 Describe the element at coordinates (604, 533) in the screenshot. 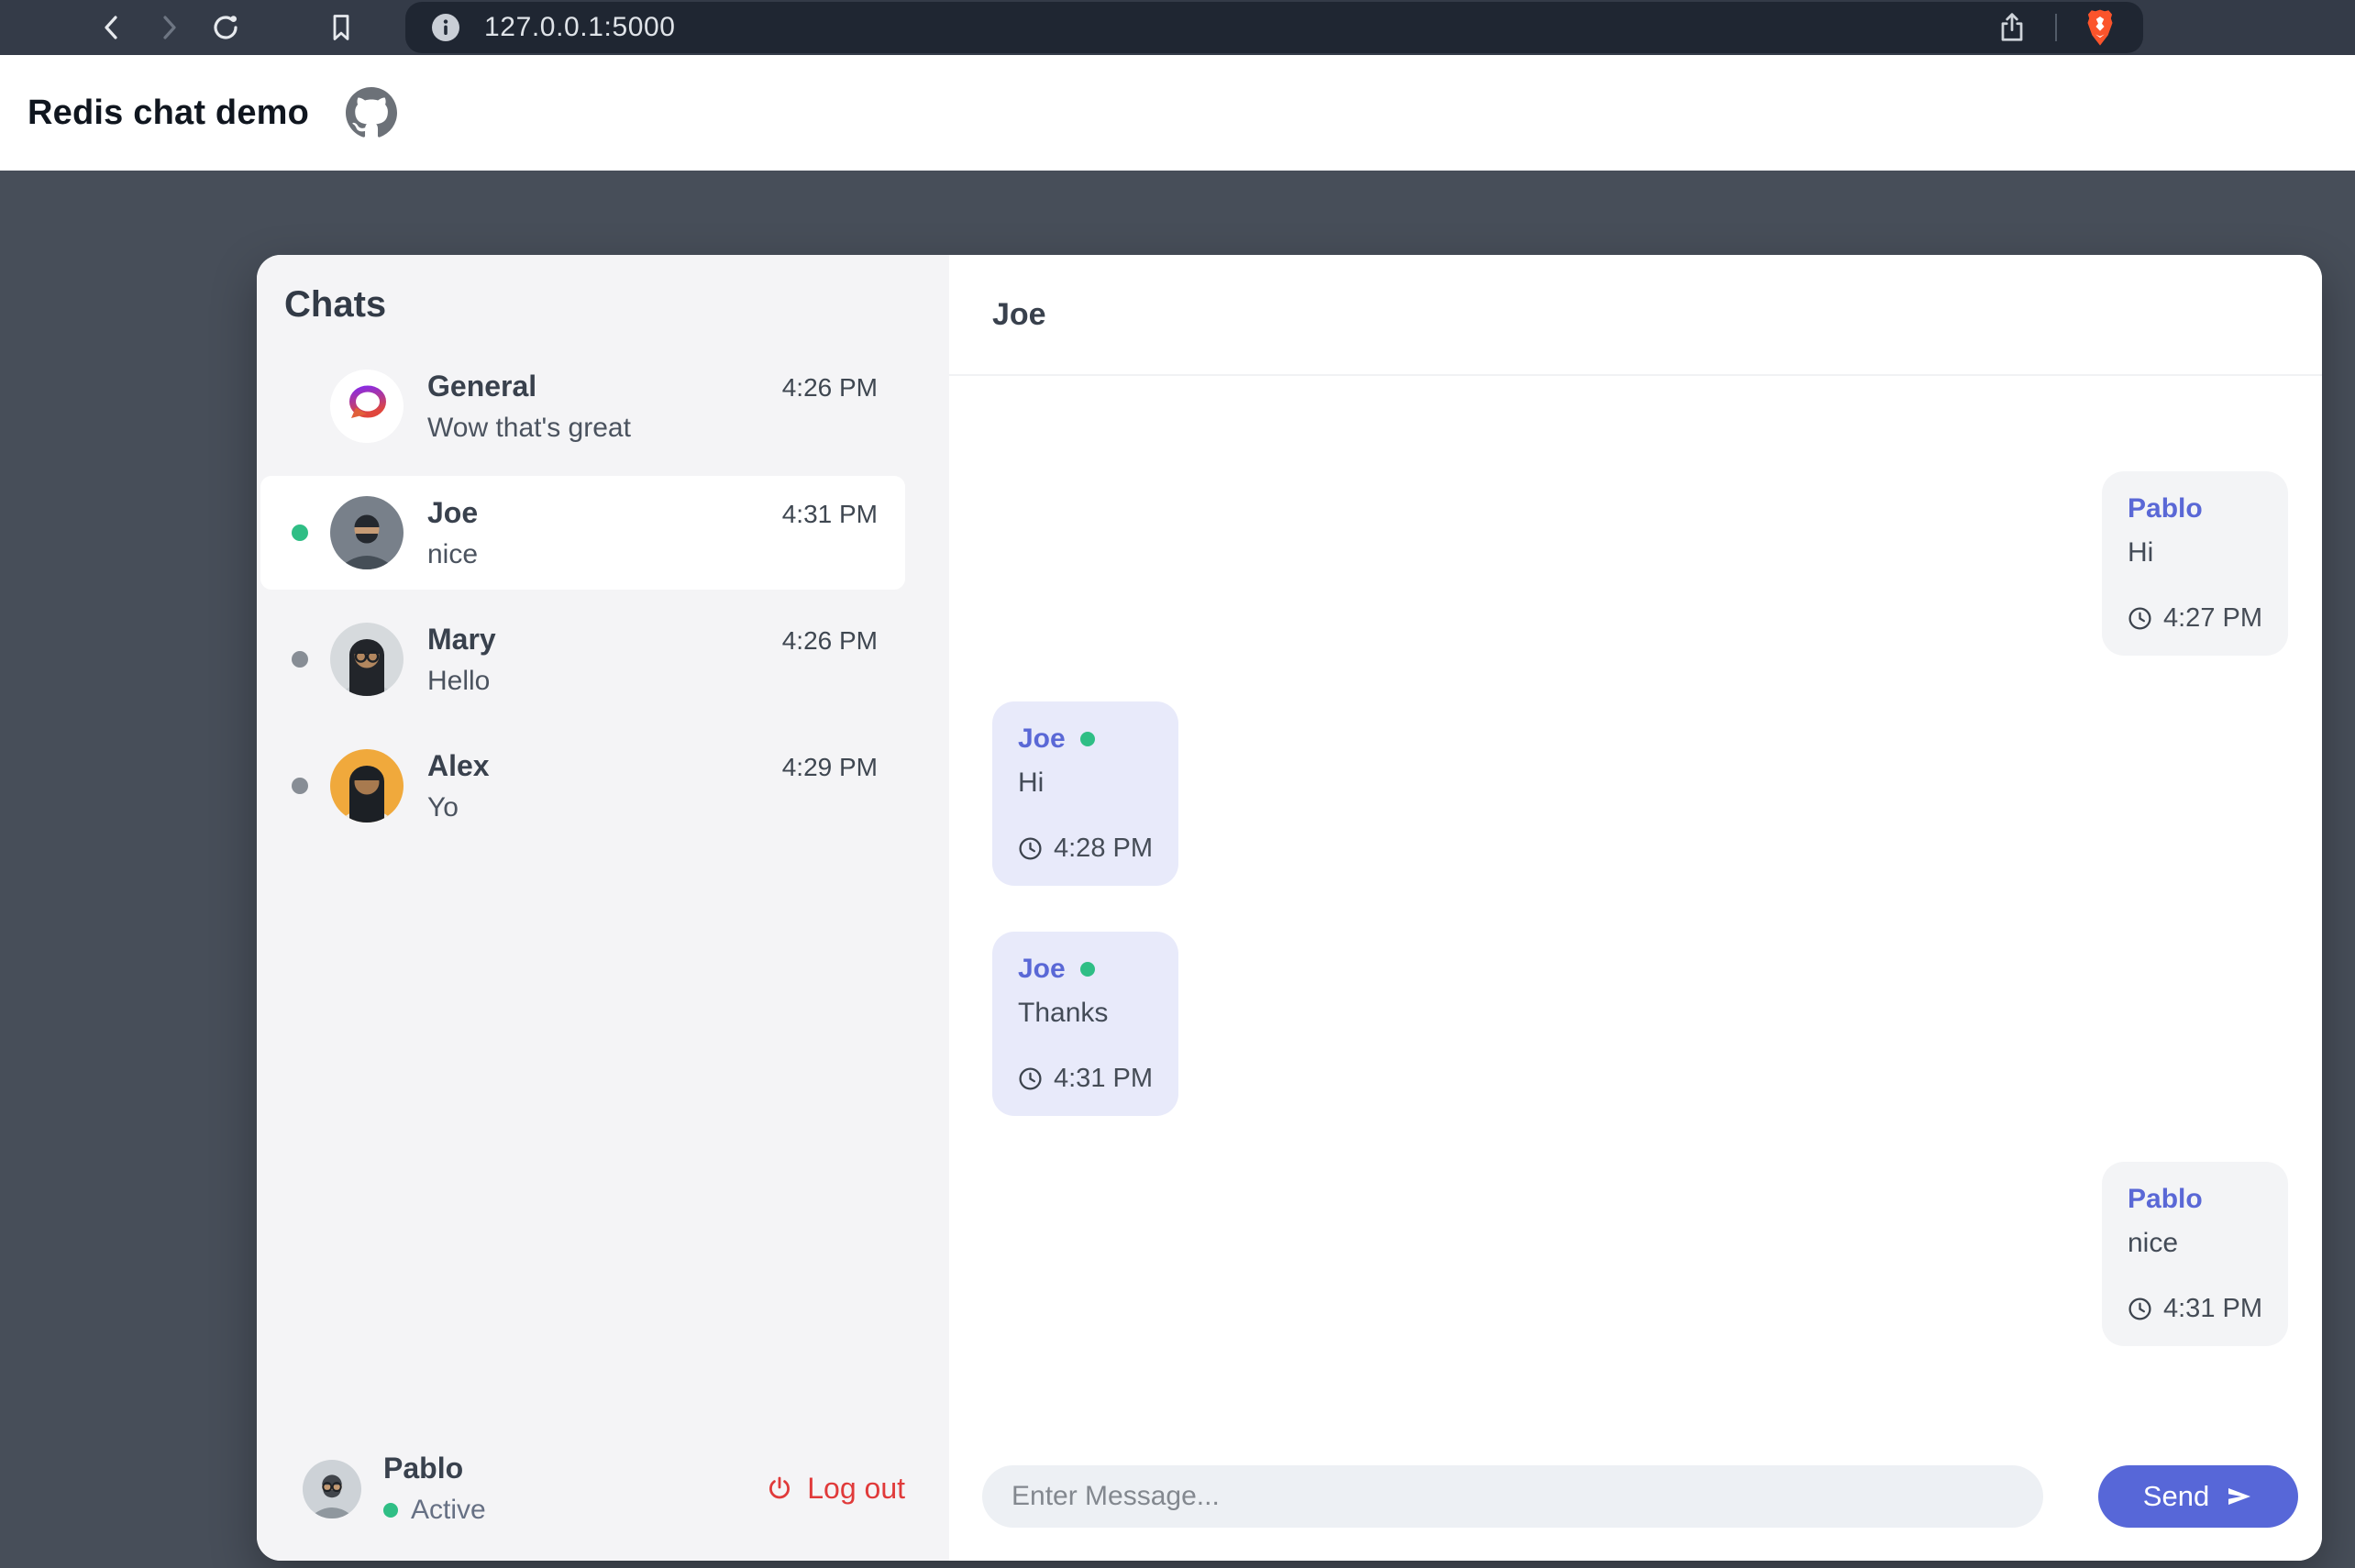

I see `chat-info: Joe nice` at that location.